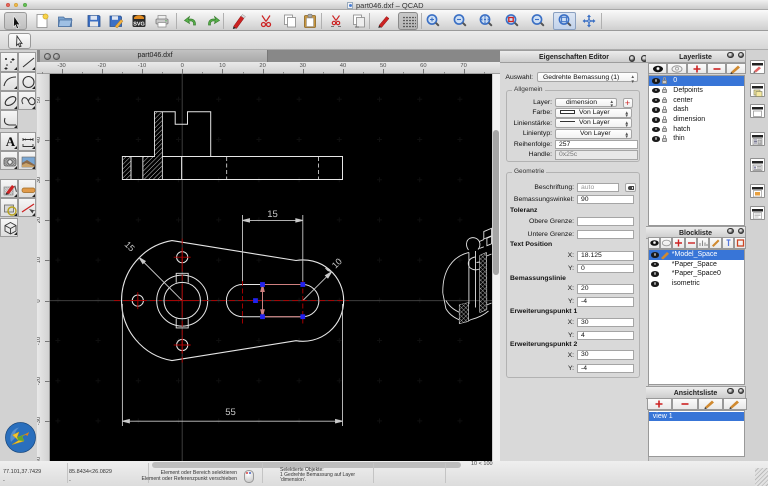 The height and width of the screenshot is (486, 768). I want to click on svg-text: 10, so click(337, 263).